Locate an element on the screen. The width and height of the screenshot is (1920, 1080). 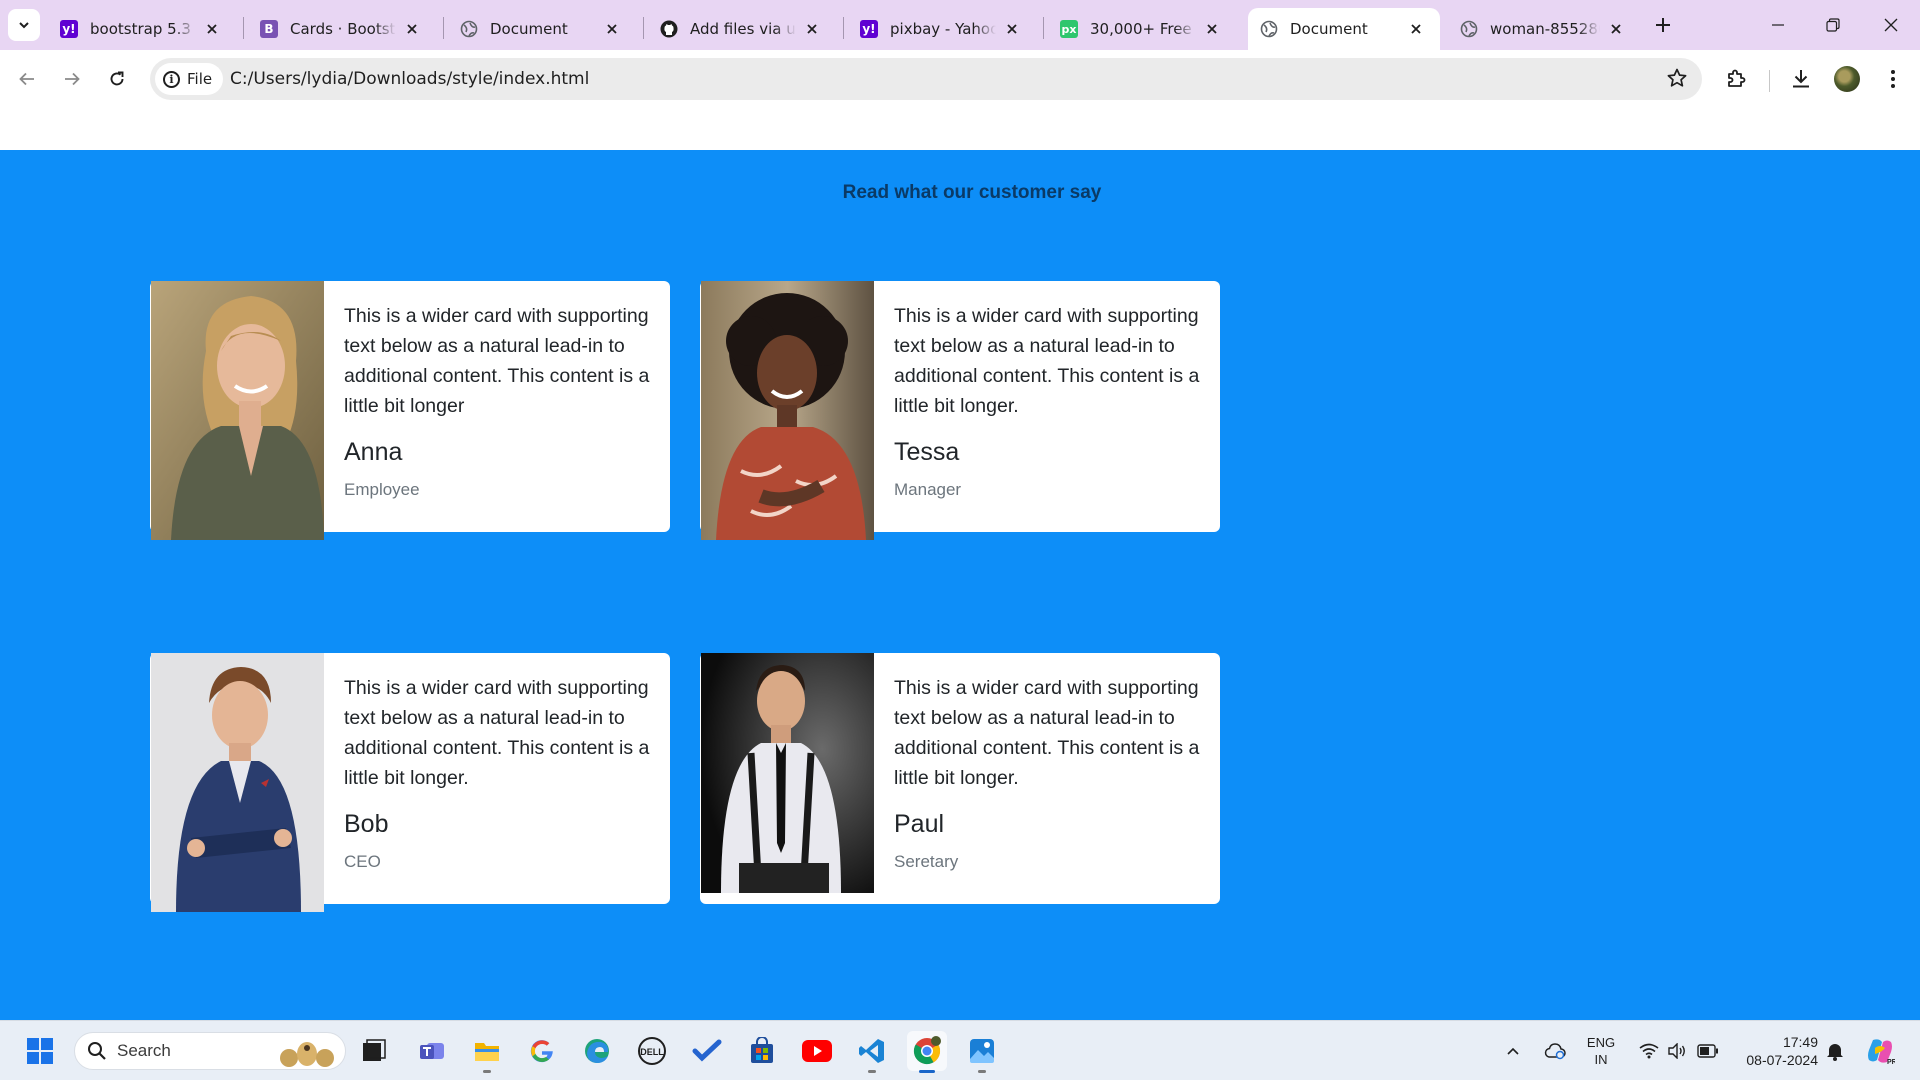
taskbar-app-vscode is located at coordinates (872, 1052).